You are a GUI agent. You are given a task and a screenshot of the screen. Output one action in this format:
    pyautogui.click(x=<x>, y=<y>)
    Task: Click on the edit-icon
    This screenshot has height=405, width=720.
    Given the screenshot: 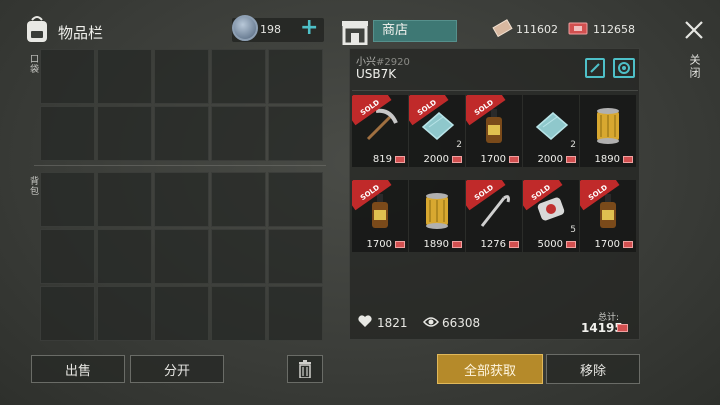 What is the action you would take?
    pyautogui.click(x=595, y=68)
    